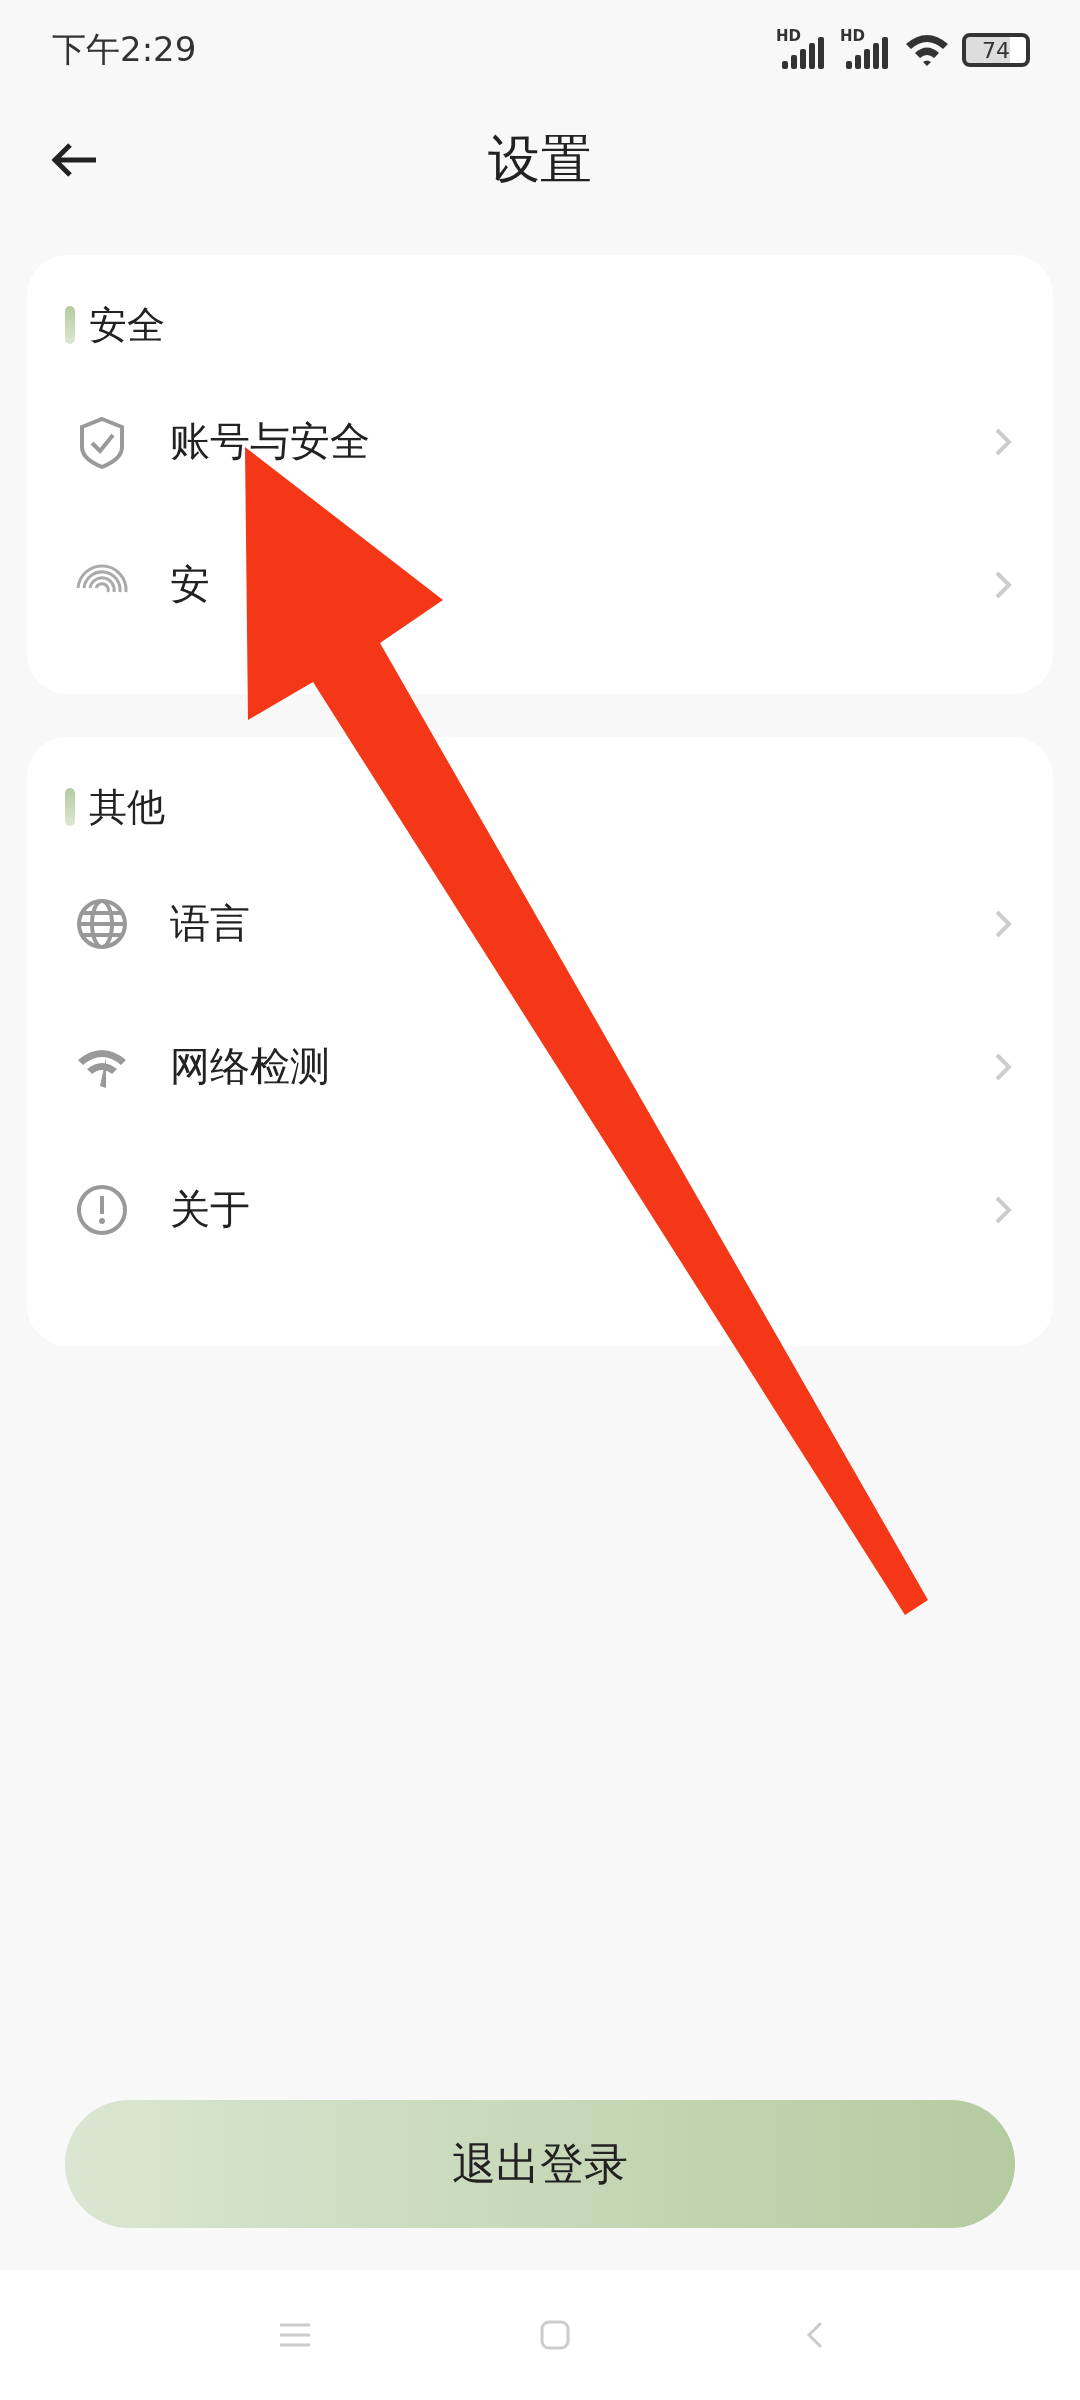  What do you see at coordinates (102, 923) in the screenshot?
I see `globe-icon` at bounding box center [102, 923].